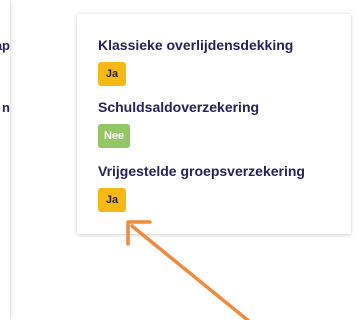  I want to click on left-side-panel: ap n, so click(5, 160).